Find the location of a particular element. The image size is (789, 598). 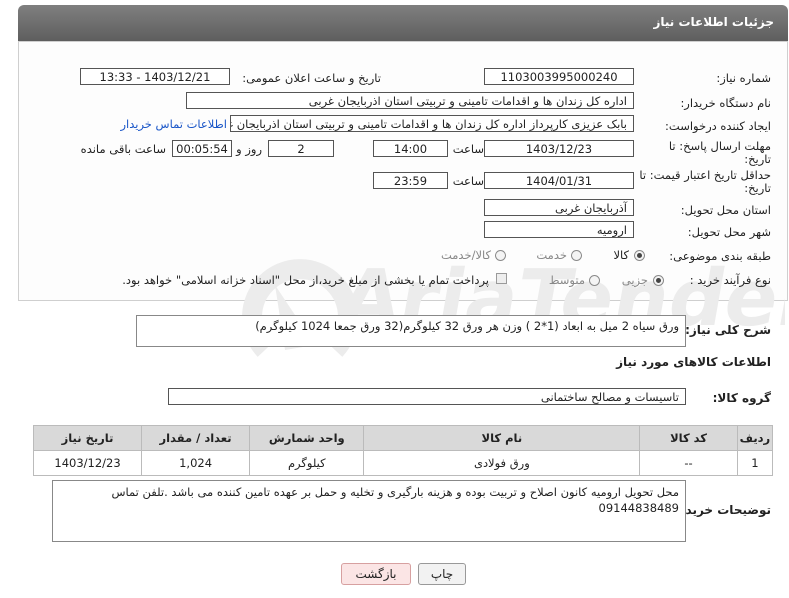

description-label: شرح کلی نیاز: is located at coordinates (728, 330).